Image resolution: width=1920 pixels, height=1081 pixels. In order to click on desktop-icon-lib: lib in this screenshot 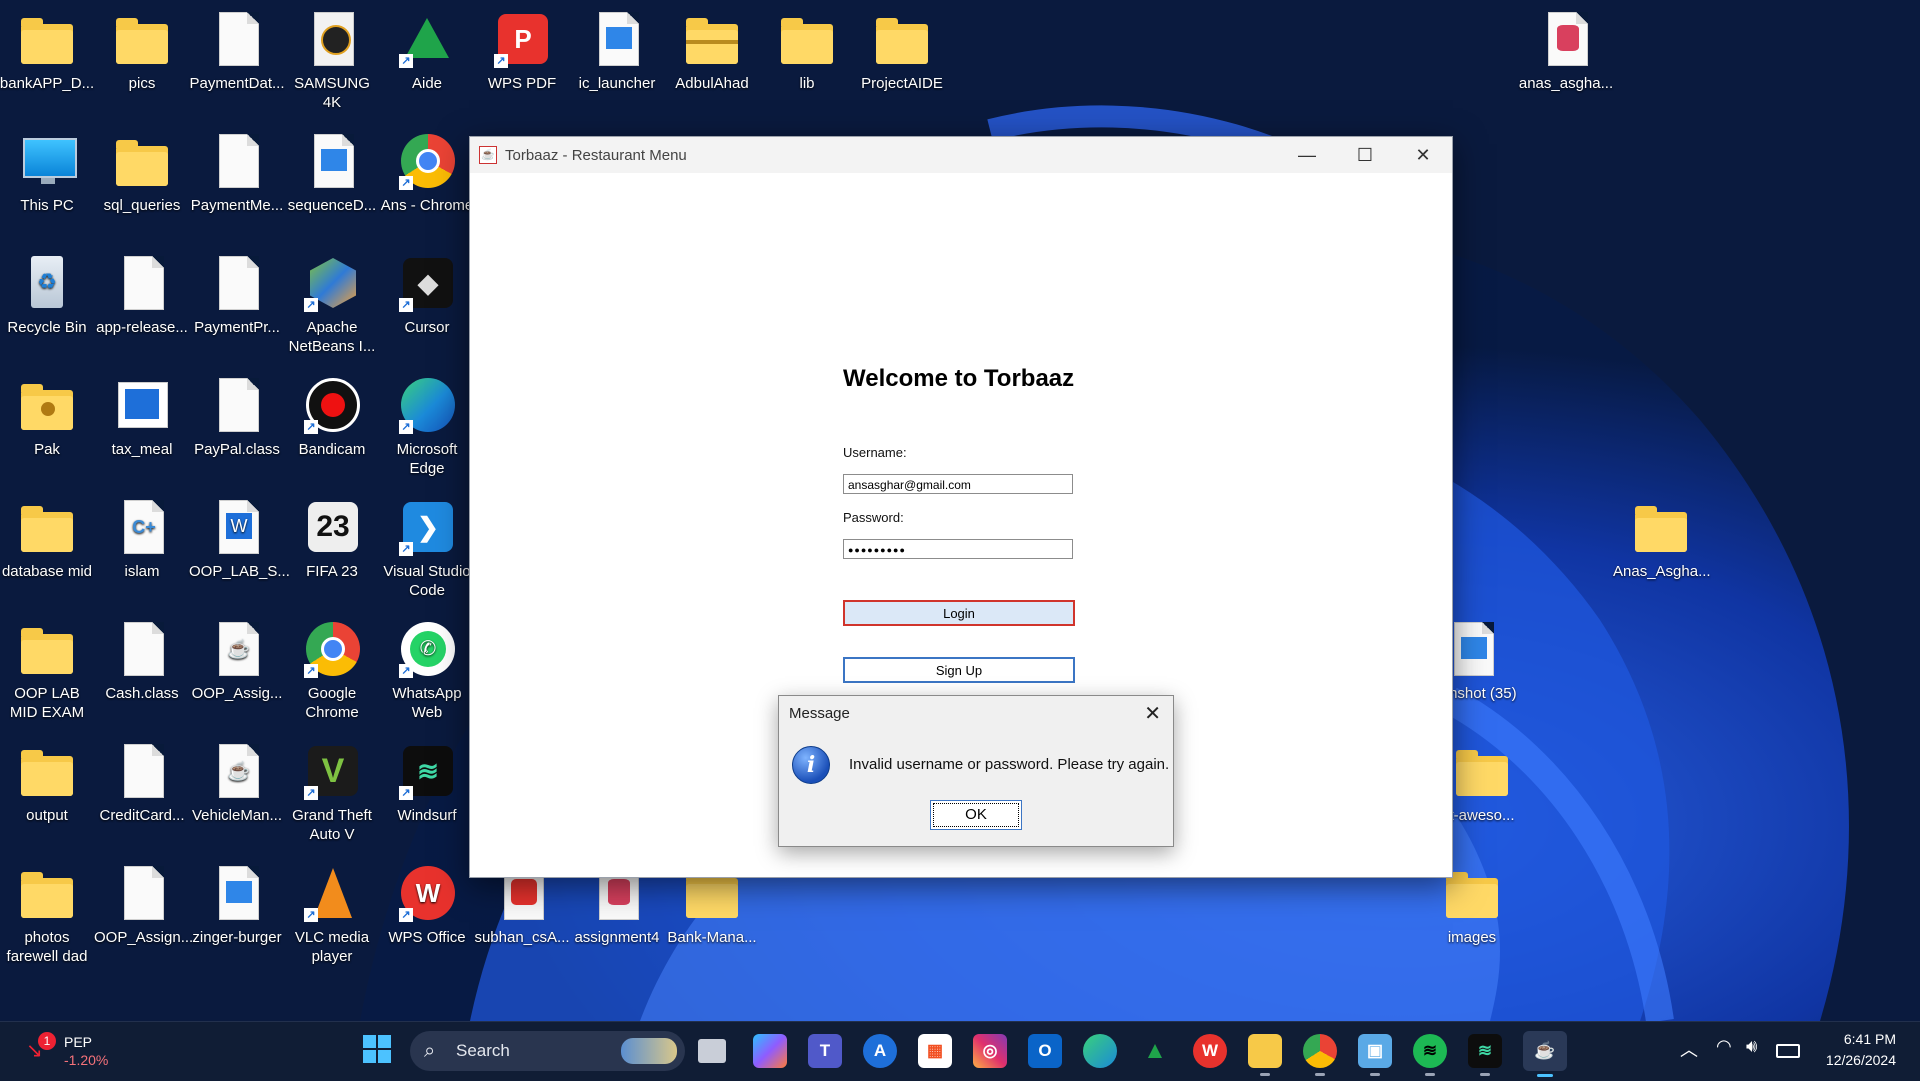, I will do `click(807, 51)`.